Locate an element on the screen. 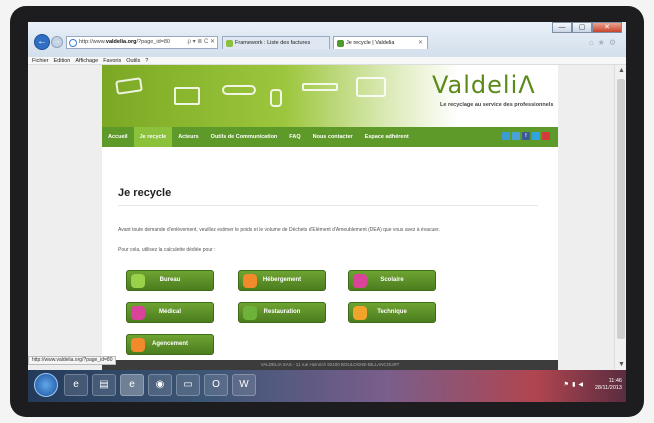 Image resolution: width=654 pixels, height=423 pixels. nav-acteurs: Acteurs is located at coordinates (188, 137).